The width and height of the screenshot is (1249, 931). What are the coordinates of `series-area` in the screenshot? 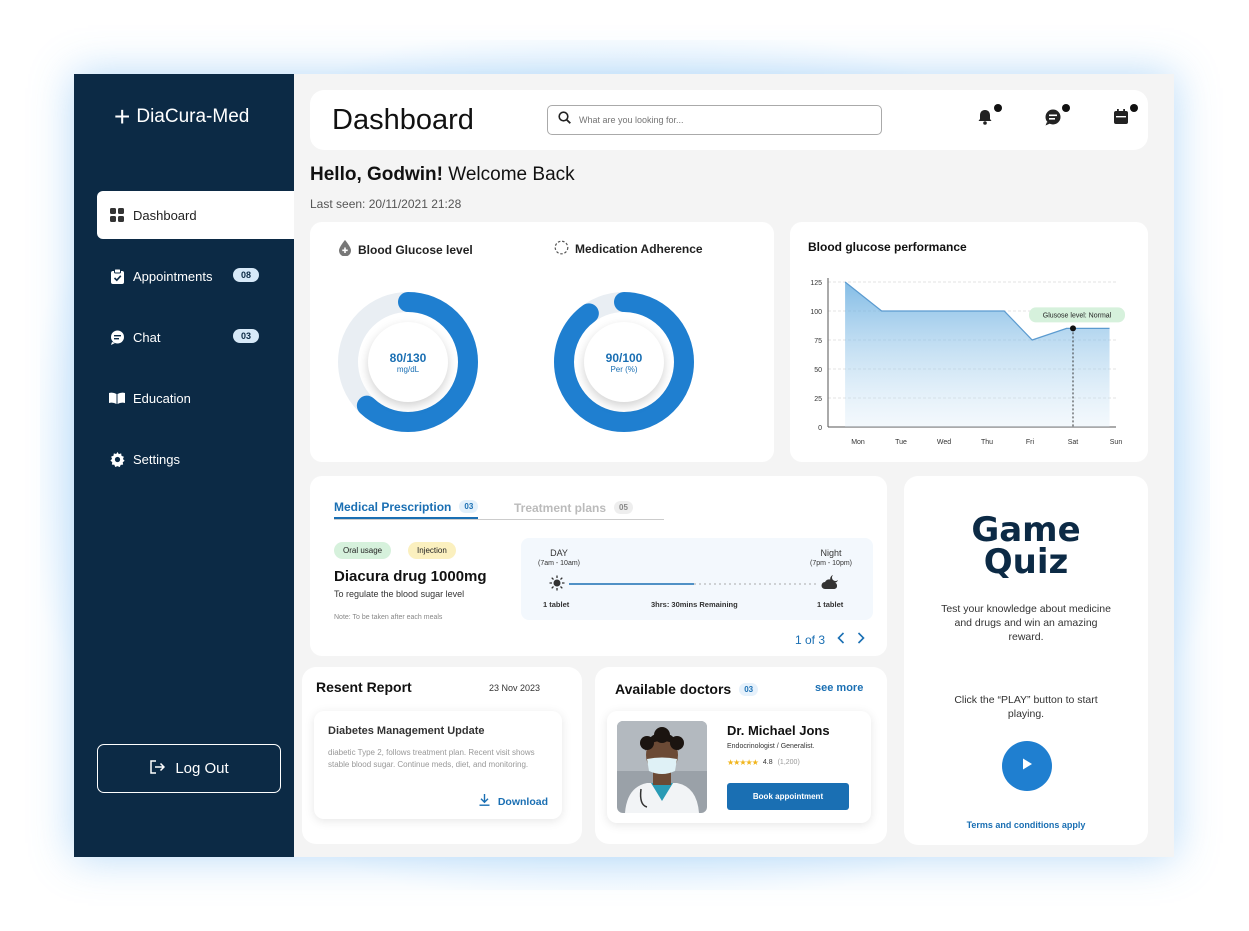 It's located at (977, 354).